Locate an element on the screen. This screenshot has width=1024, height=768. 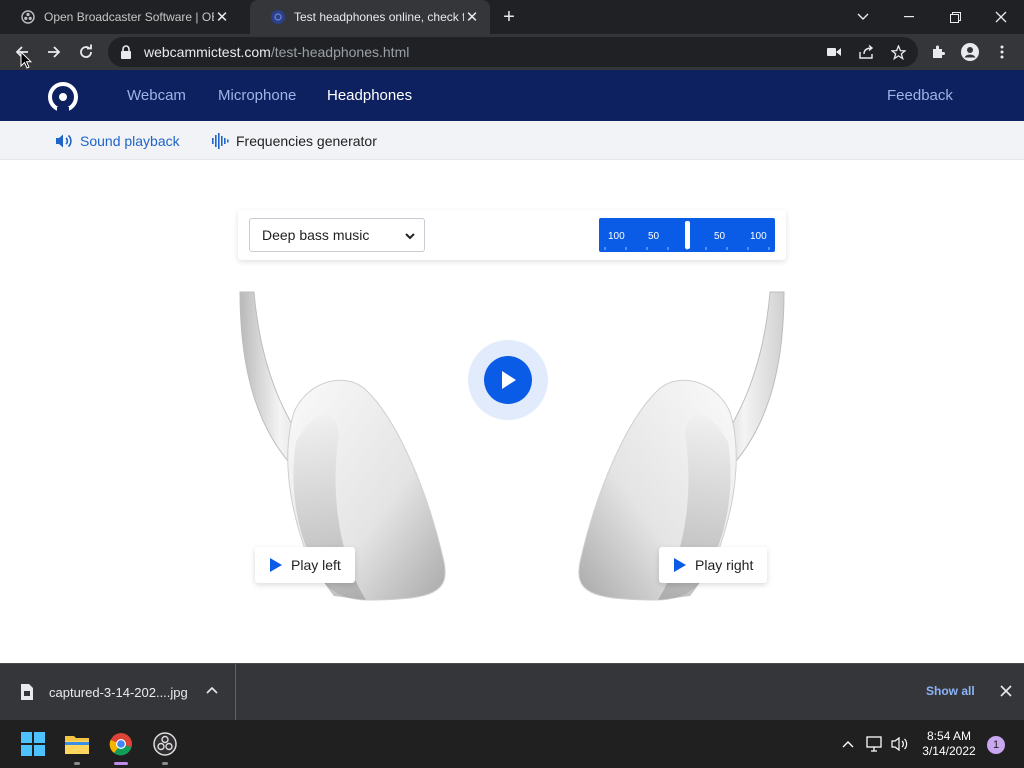
download-item: captured-3-14-202....jpg is located at coordinates (118, 692).